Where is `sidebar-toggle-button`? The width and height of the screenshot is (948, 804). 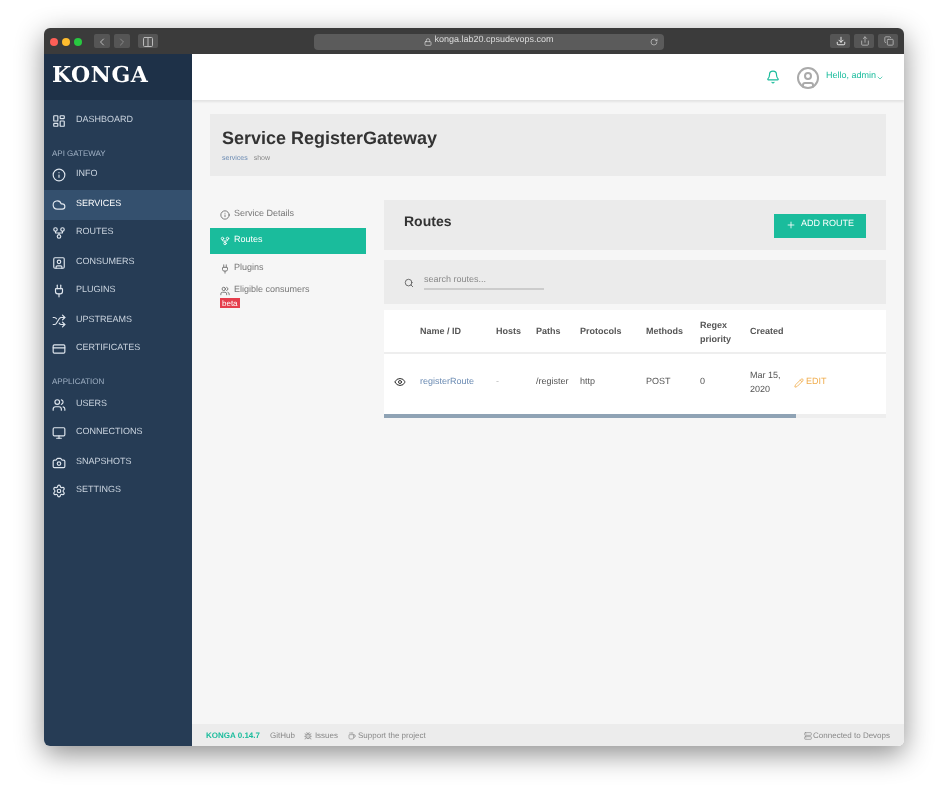 sidebar-toggle-button is located at coordinates (148, 41).